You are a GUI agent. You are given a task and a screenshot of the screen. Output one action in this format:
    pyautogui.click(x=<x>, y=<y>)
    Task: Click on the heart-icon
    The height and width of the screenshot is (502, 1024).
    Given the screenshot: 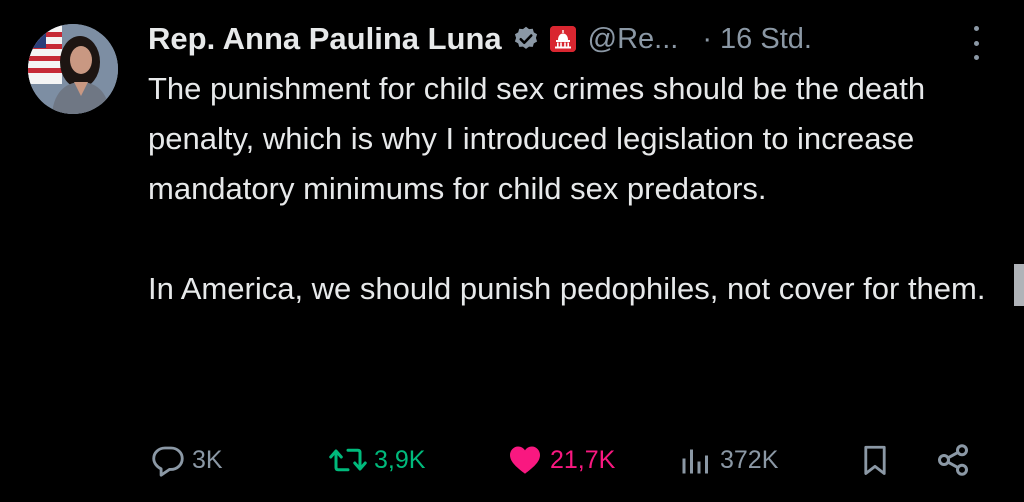 What is the action you would take?
    pyautogui.click(x=525, y=460)
    